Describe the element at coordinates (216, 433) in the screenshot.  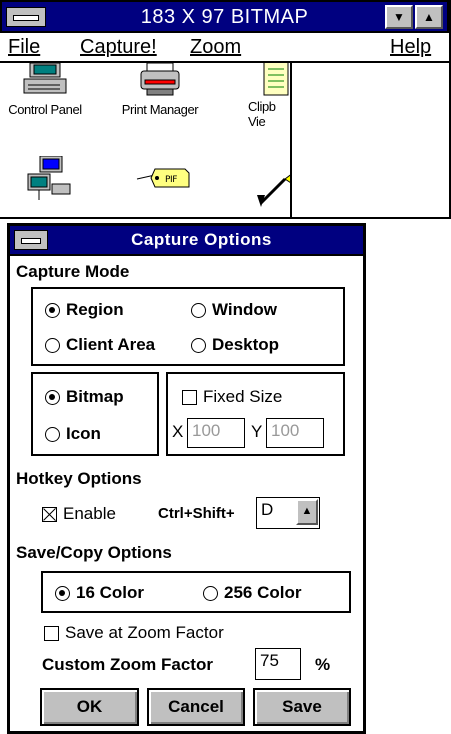
I see `x-size-field: 100` at that location.